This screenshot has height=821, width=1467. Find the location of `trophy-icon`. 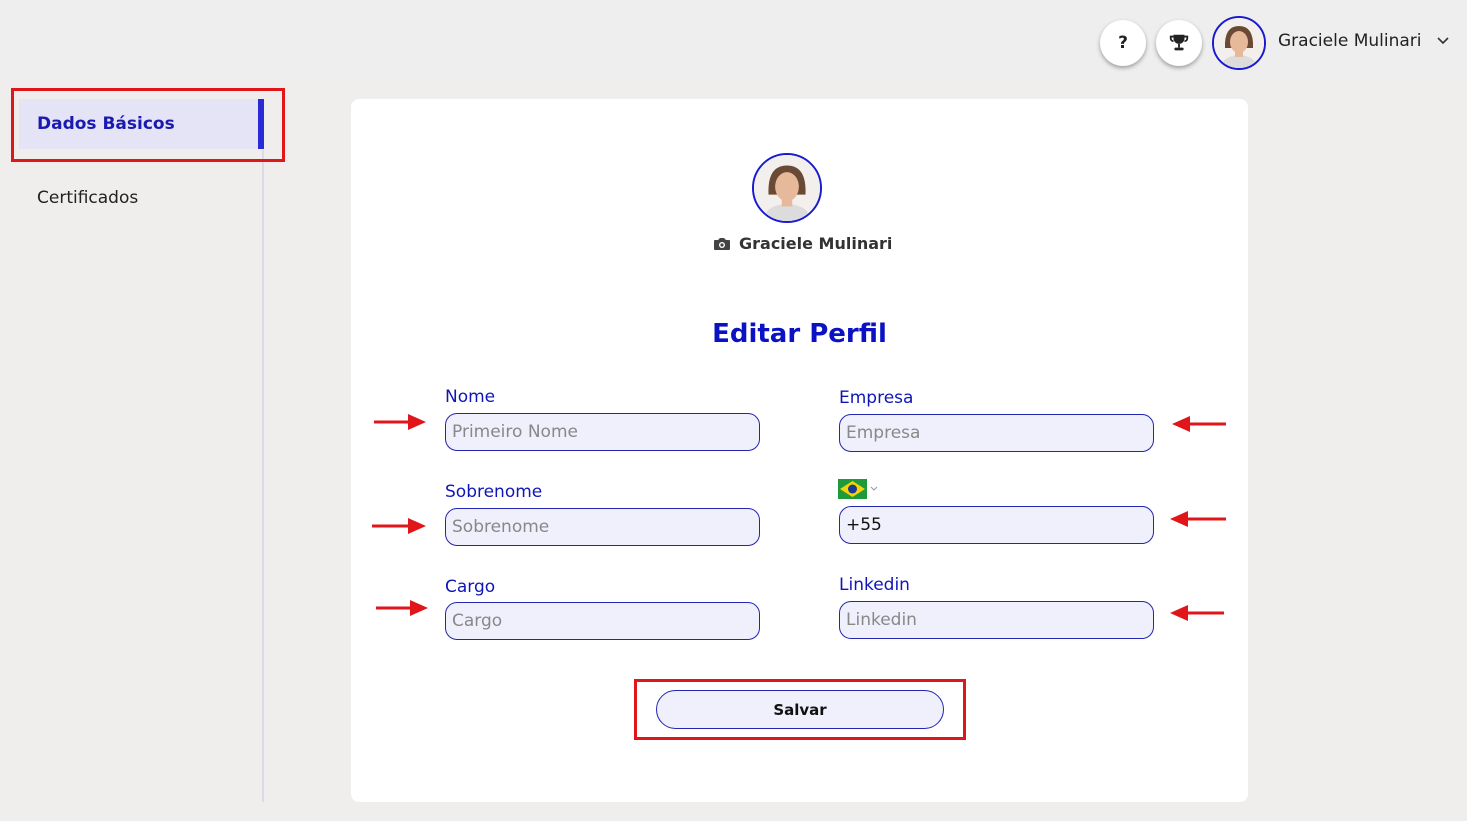

trophy-icon is located at coordinates (1179, 42).